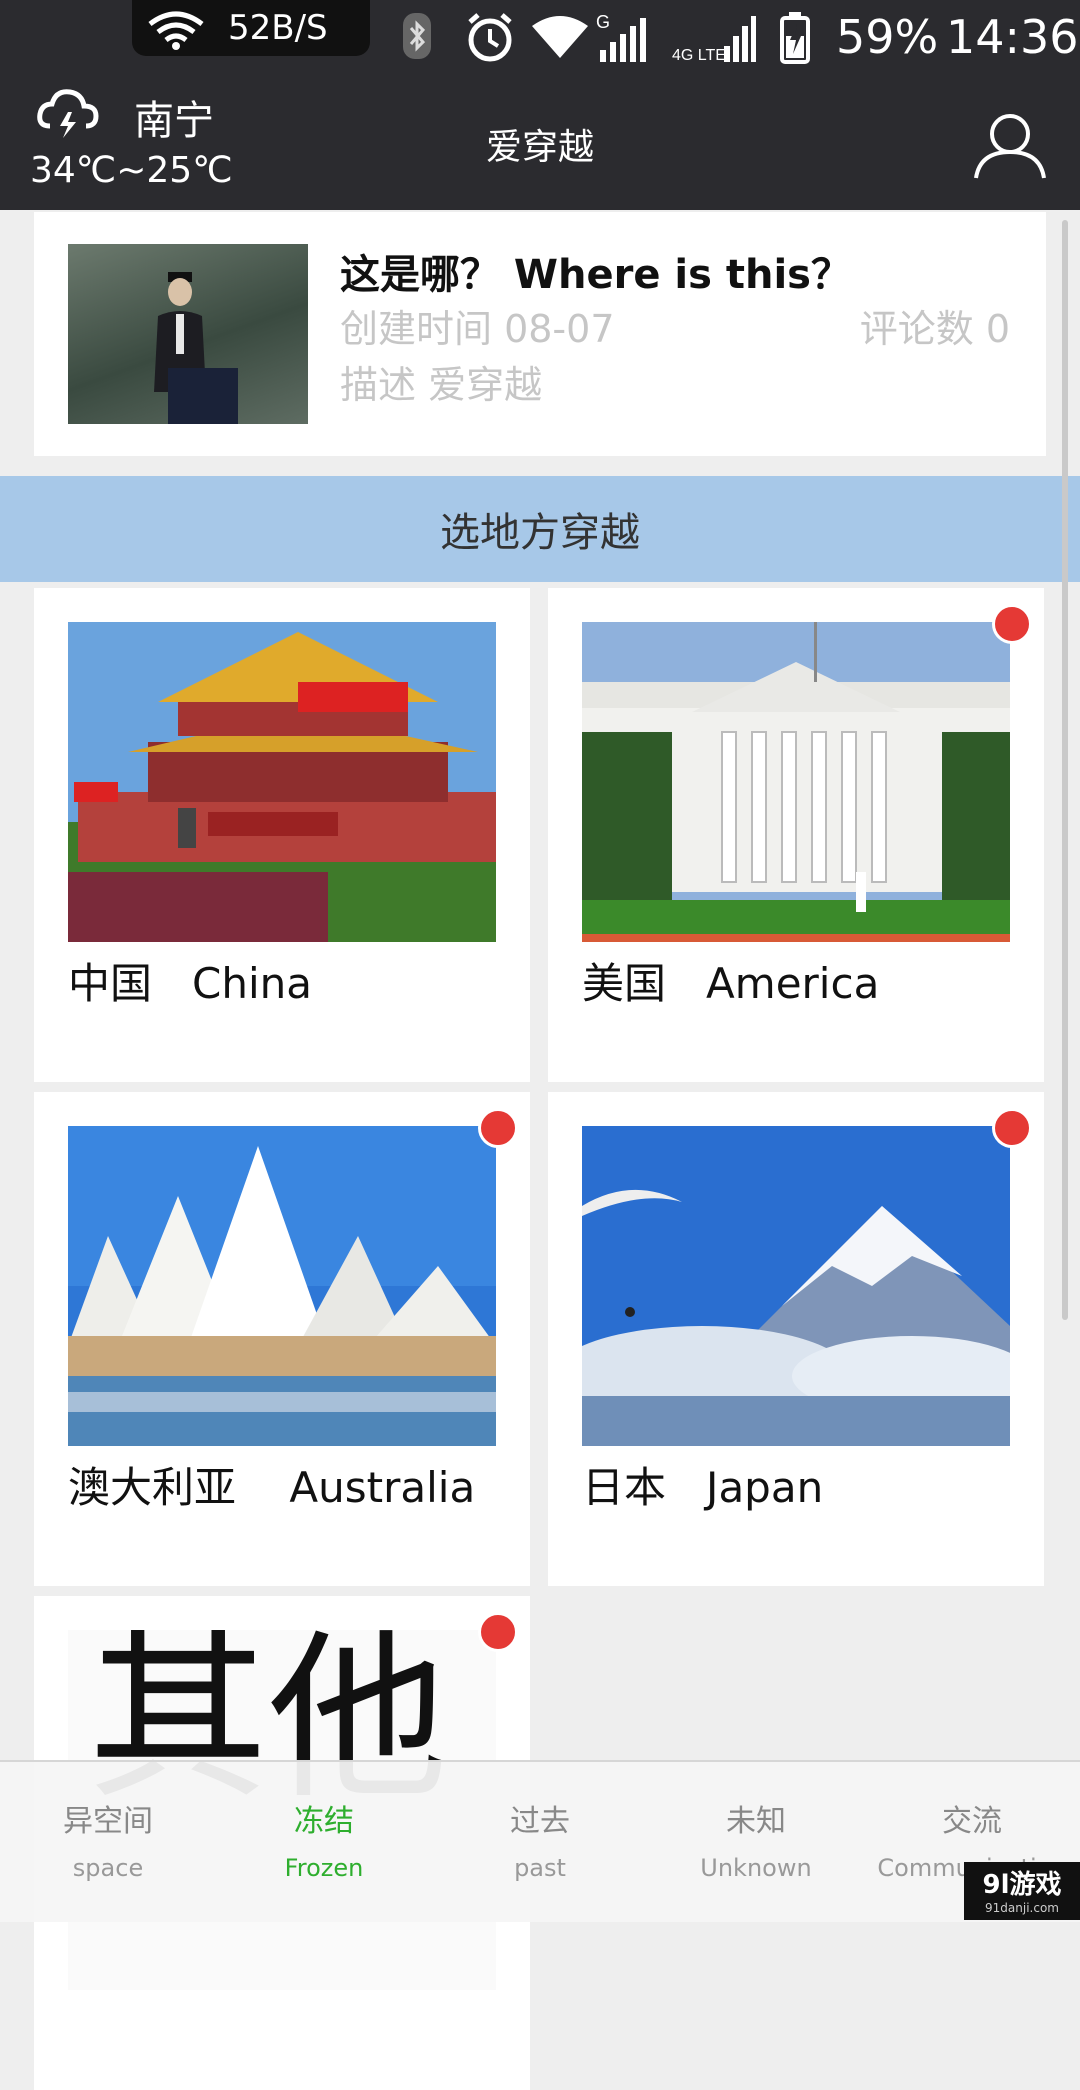  Describe the element at coordinates (190, 983) in the screenshot. I see `place-label: 中国 China` at that location.